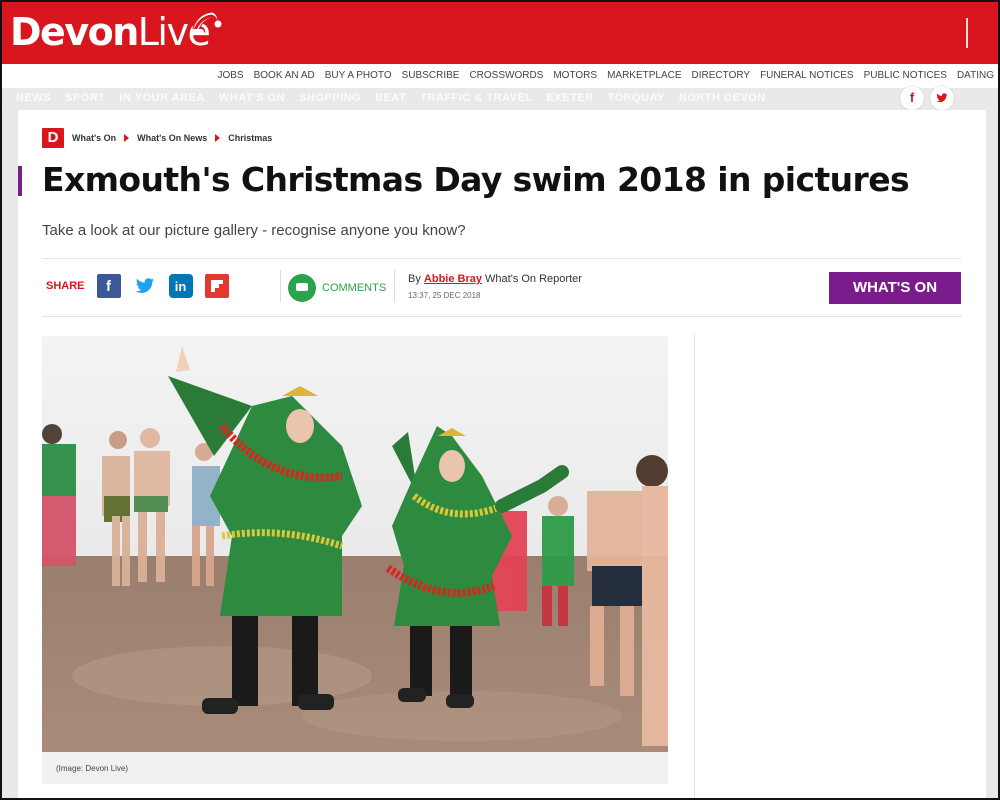 This screenshot has width=1000, height=800. What do you see at coordinates (575, 76) in the screenshot?
I see `utility-nav-item: MOTORS` at bounding box center [575, 76].